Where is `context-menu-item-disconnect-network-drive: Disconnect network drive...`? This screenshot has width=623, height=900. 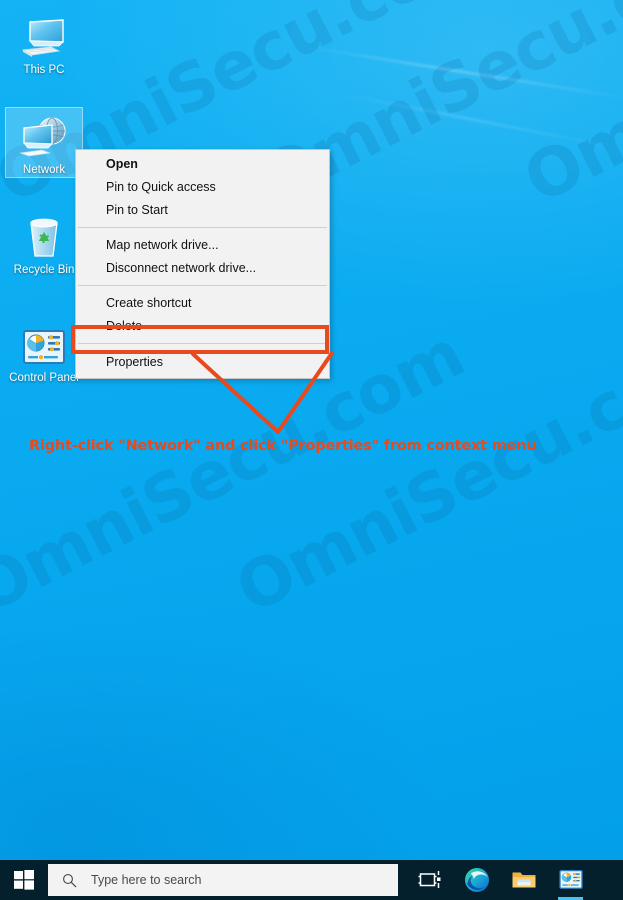 context-menu-item-disconnect-network-drive: Disconnect network drive... is located at coordinates (202, 268).